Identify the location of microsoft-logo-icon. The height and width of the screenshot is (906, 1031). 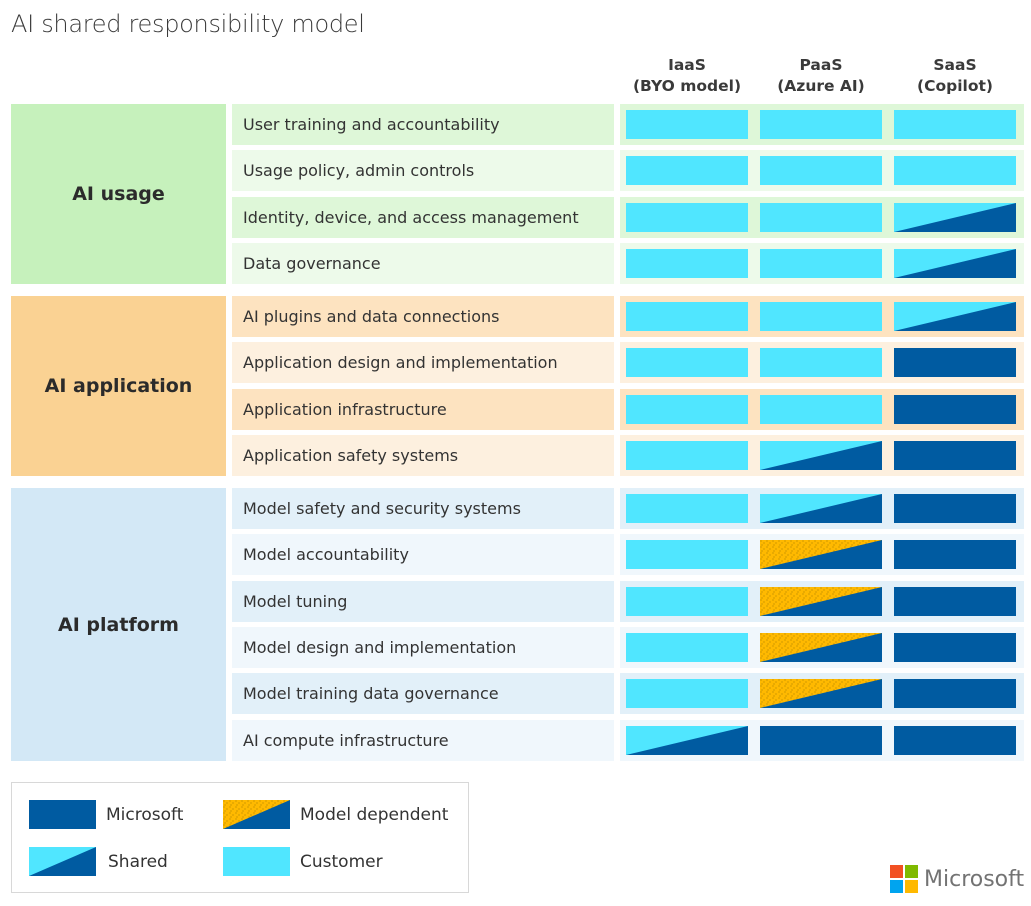
(904, 879).